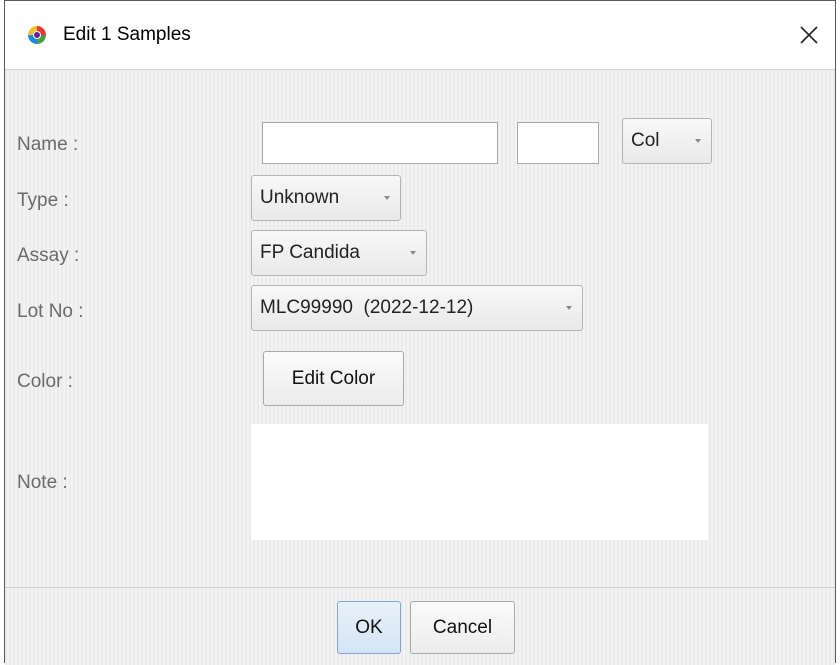  I want to click on window-title: Edit 1 Samples, so click(127, 34).